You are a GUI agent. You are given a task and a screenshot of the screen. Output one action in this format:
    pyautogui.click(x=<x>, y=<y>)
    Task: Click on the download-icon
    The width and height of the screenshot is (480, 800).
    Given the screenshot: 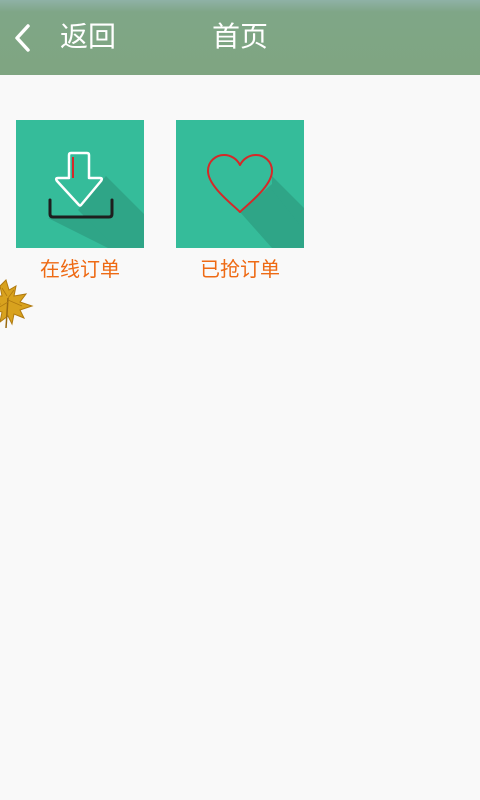 What is the action you would take?
    pyautogui.click(x=96, y=199)
    